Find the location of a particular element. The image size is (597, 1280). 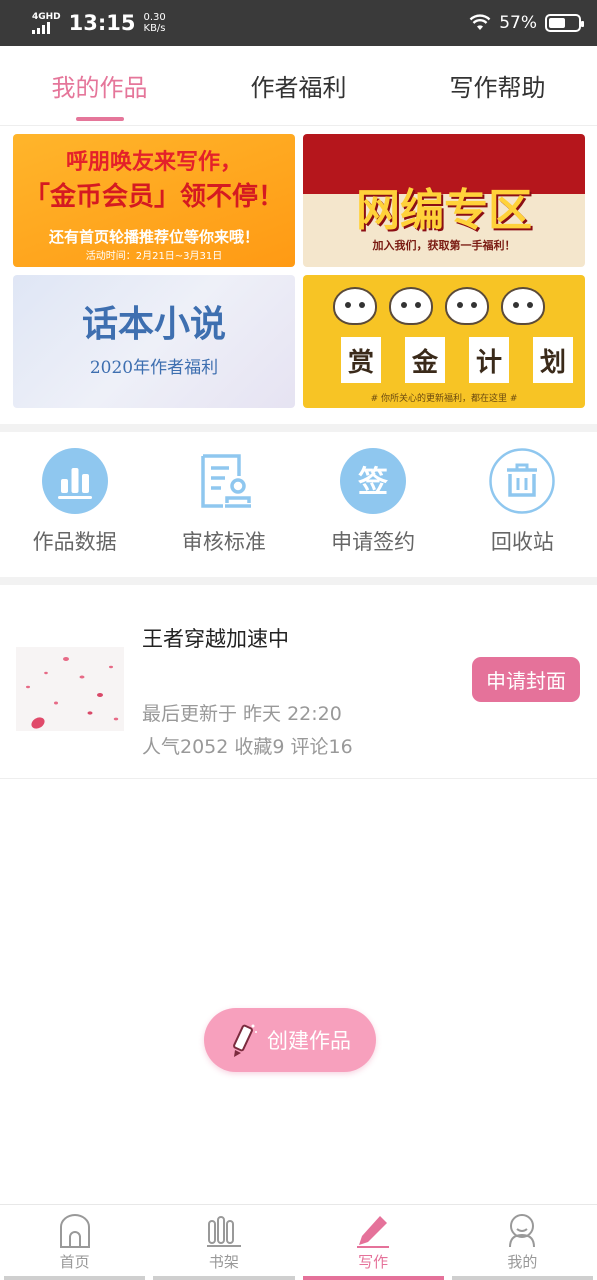

create-work-label: 创建作品 is located at coordinates (309, 1041).